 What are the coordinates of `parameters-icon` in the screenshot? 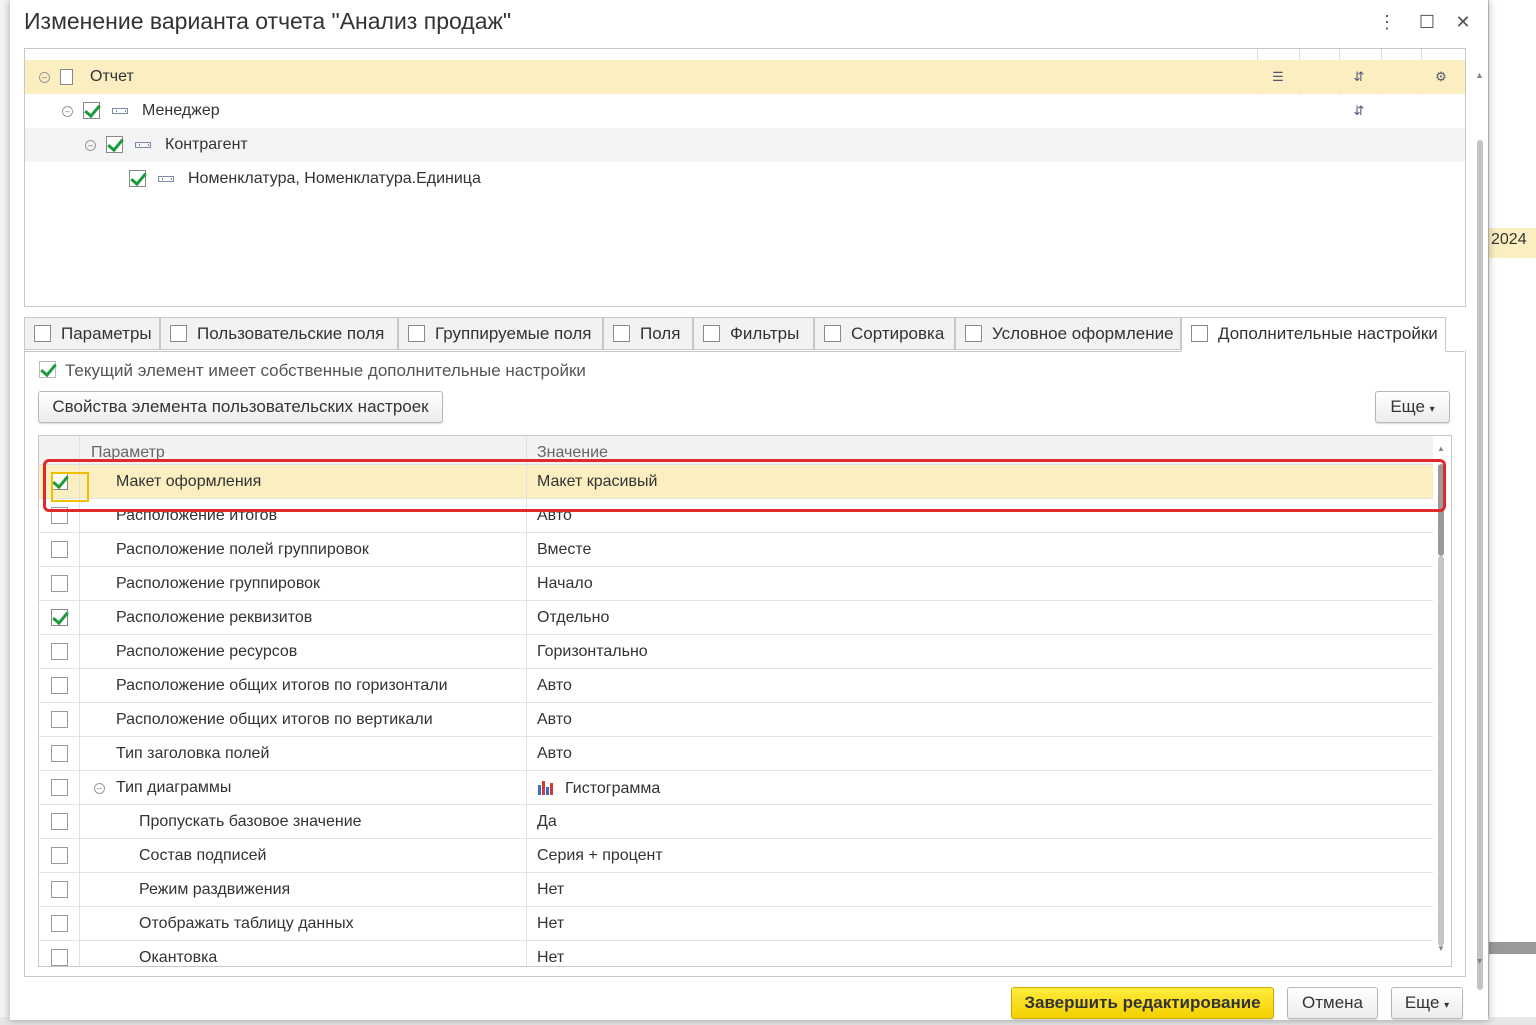 It's located at (42, 333).